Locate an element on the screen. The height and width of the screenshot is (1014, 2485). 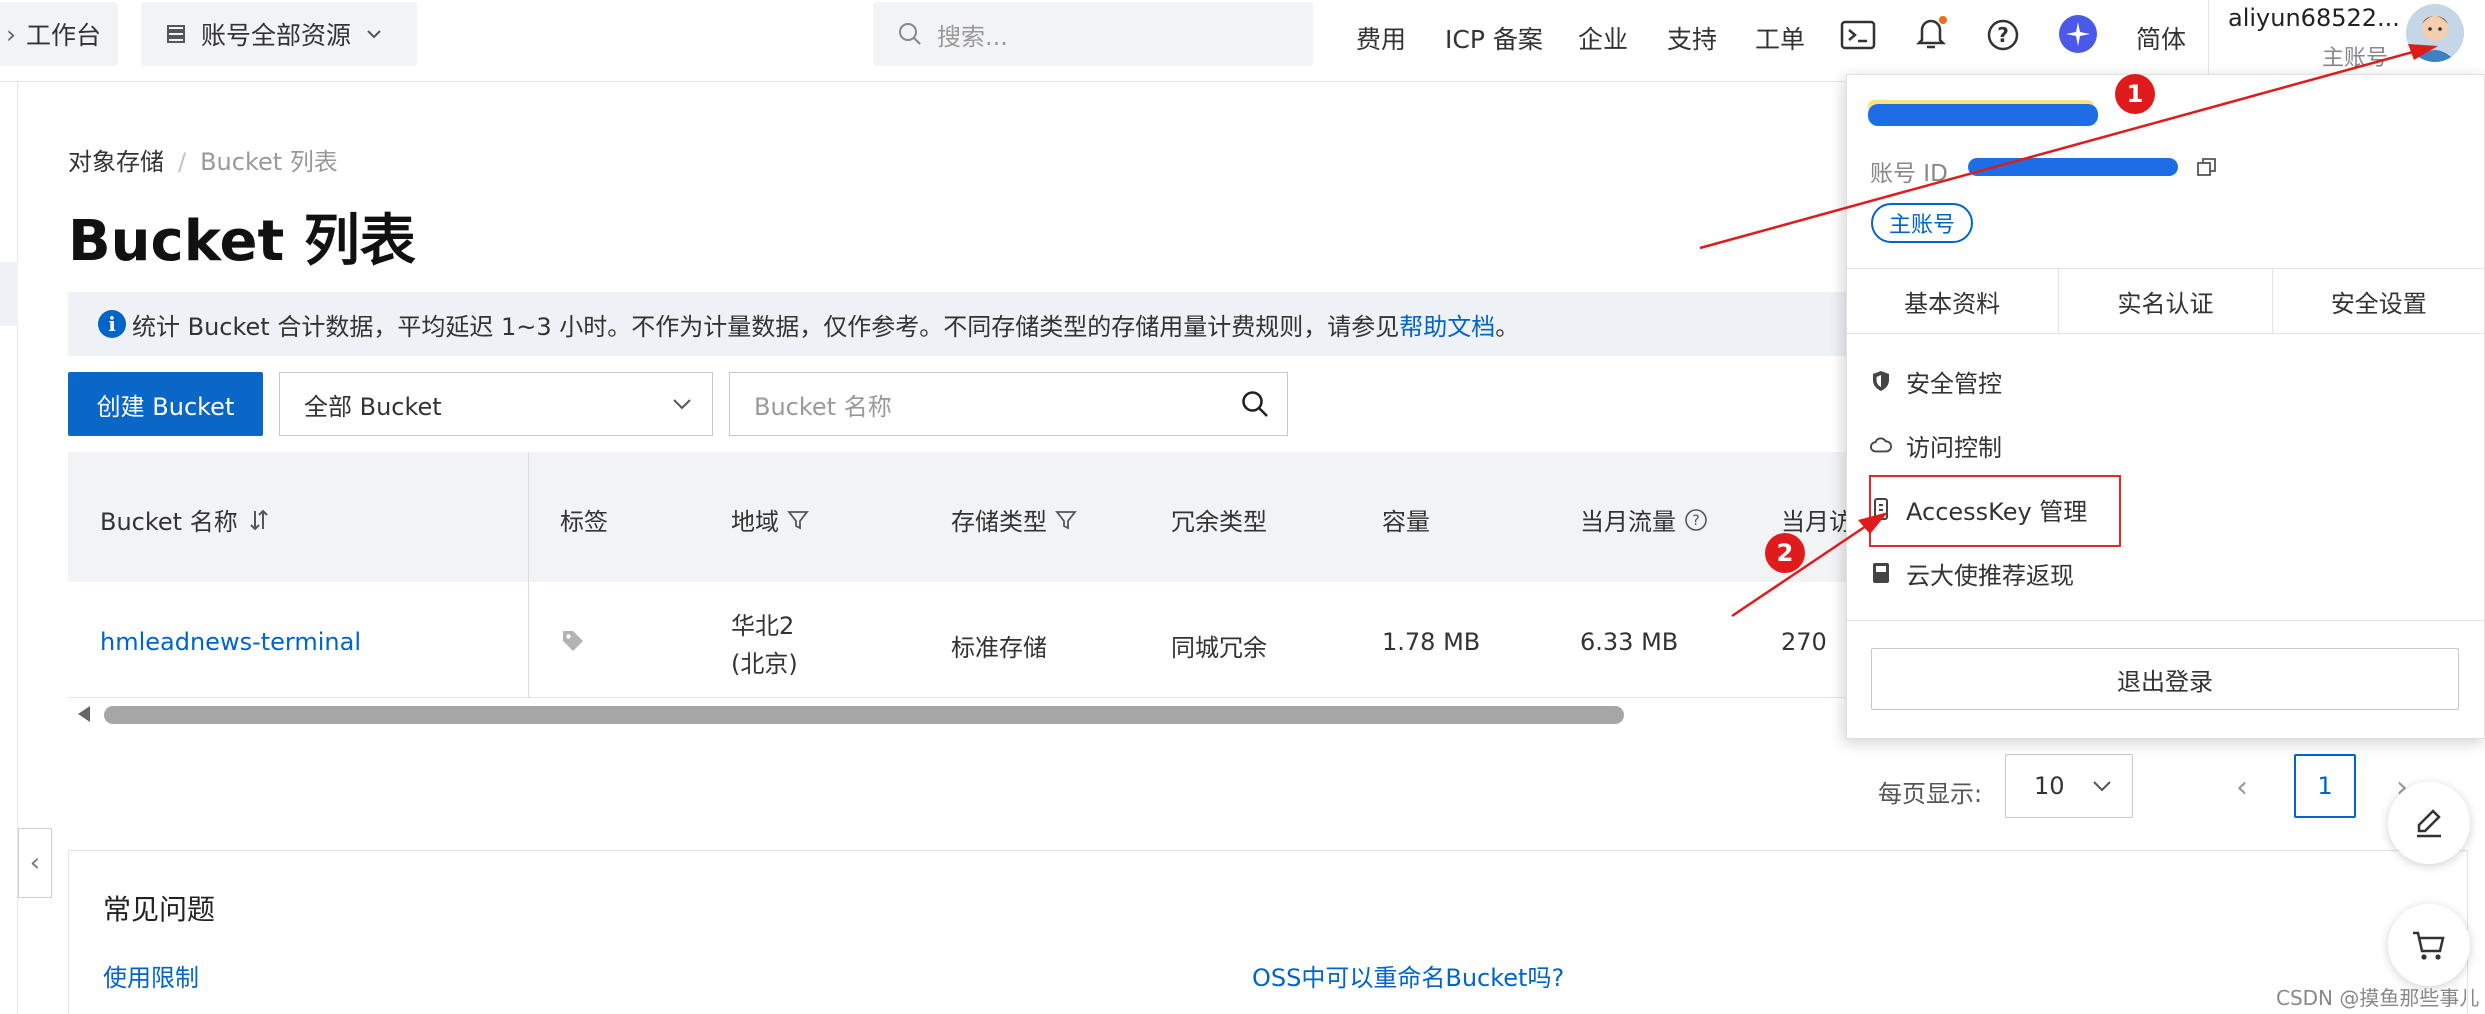
annotation-marker-1: 1 is located at coordinates (2135, 94).